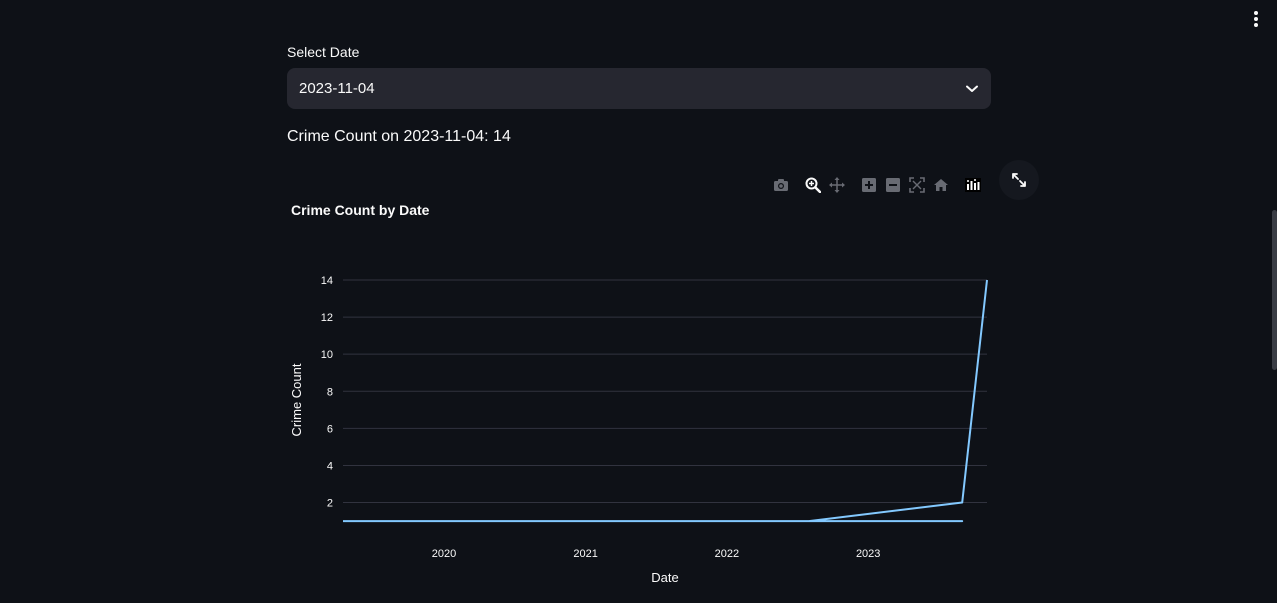 The width and height of the screenshot is (1277, 603). What do you see at coordinates (664, 577) in the screenshot?
I see `x-axis-label: Date` at bounding box center [664, 577].